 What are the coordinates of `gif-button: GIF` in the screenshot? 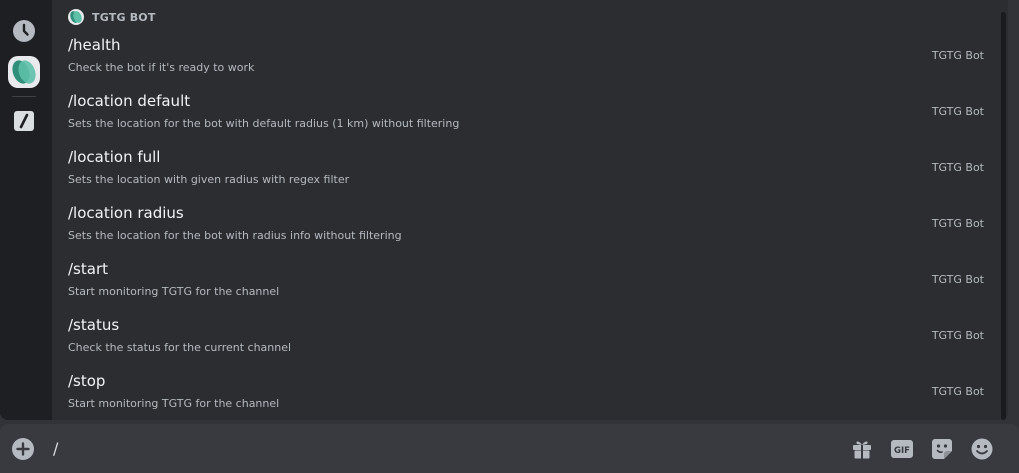 It's located at (902, 449).